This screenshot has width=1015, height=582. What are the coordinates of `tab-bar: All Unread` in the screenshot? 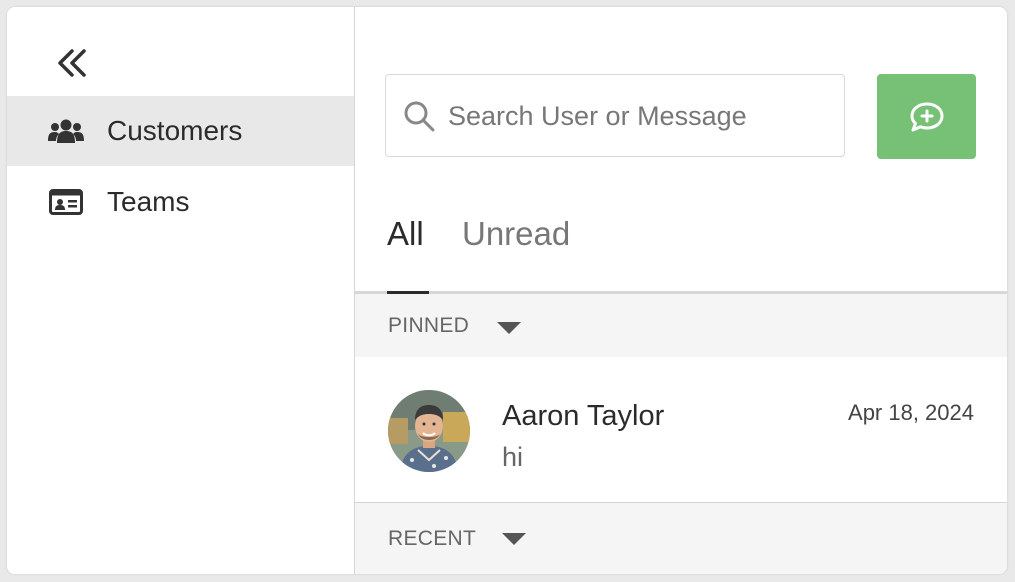 It's located at (681, 250).